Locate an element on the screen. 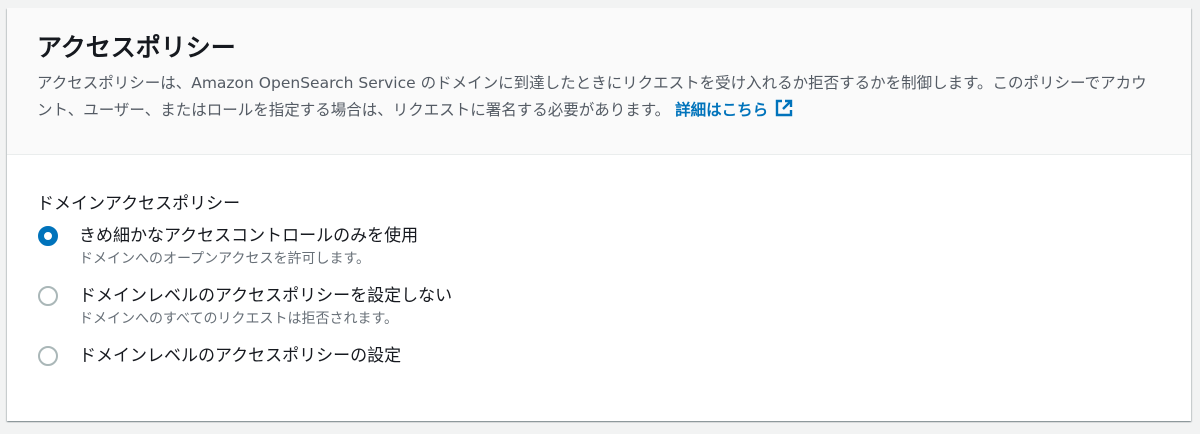 Image resolution: width=1200 pixels, height=434 pixels. radio-option-label: ドメインレベルのアクセスポリシーの設定 is located at coordinates (240, 356).